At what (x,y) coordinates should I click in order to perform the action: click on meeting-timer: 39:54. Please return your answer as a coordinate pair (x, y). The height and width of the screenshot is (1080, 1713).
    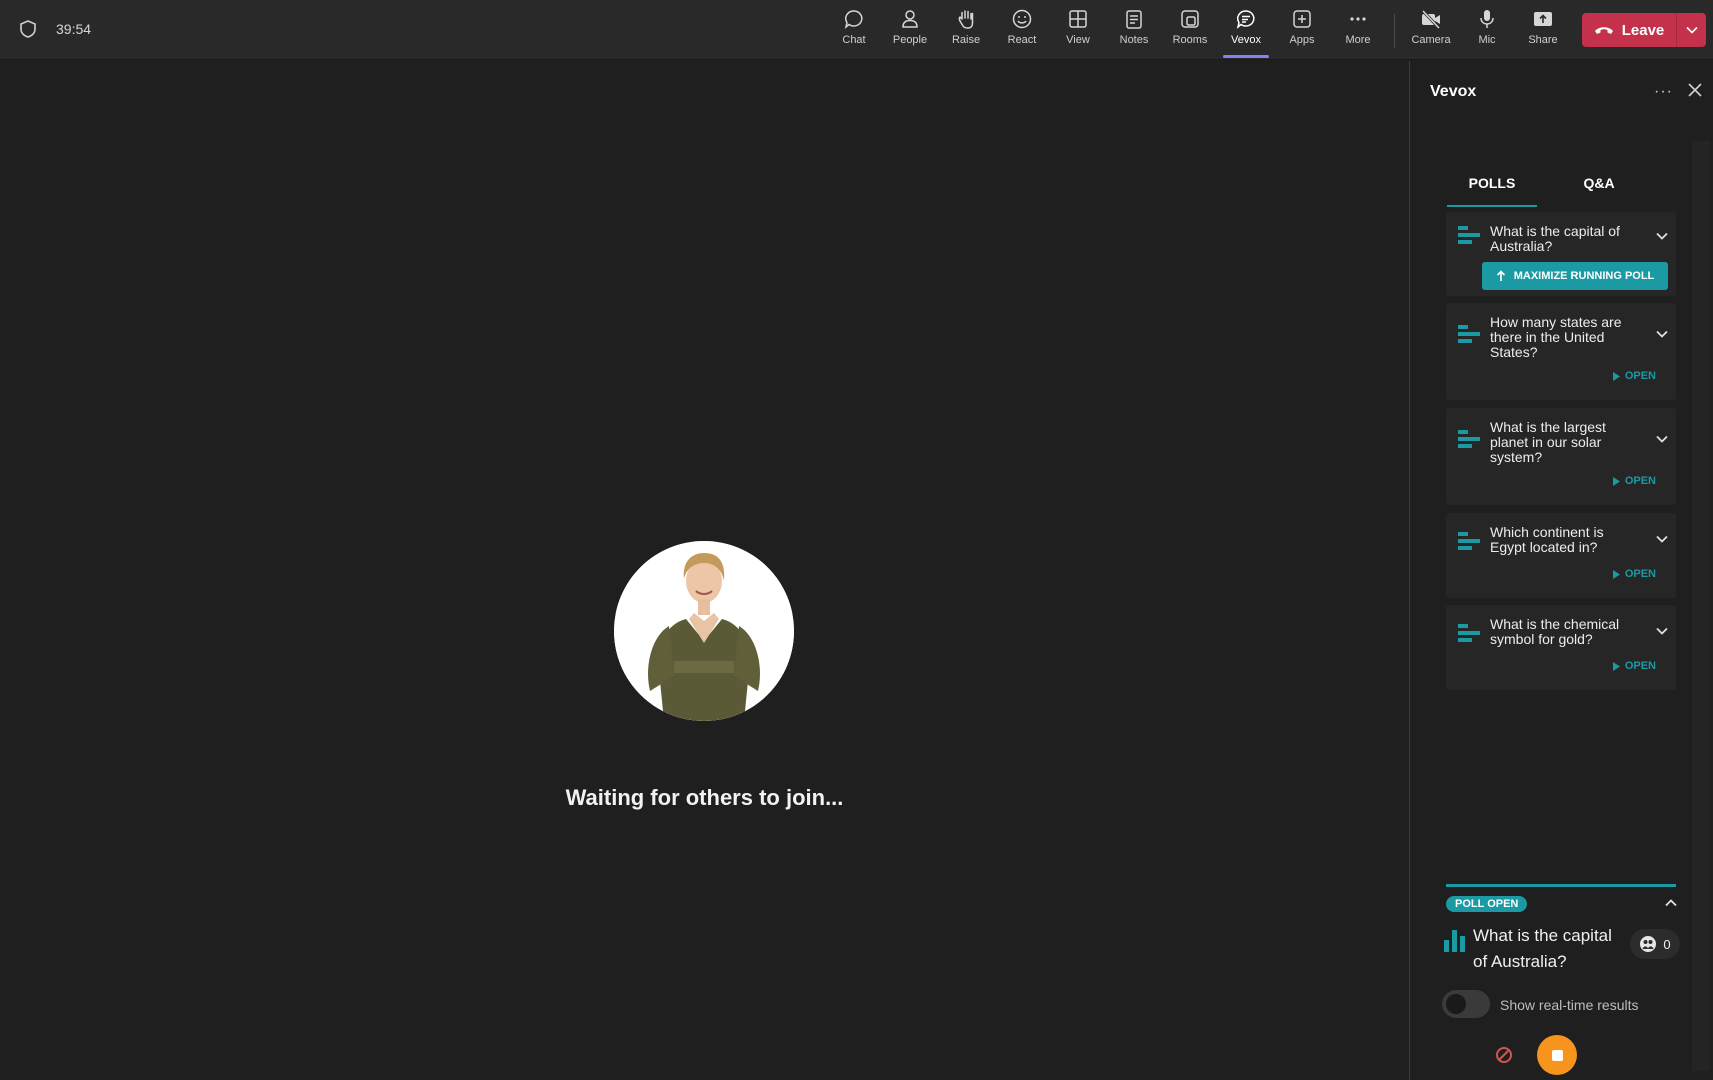
    Looking at the image, I should click on (74, 29).